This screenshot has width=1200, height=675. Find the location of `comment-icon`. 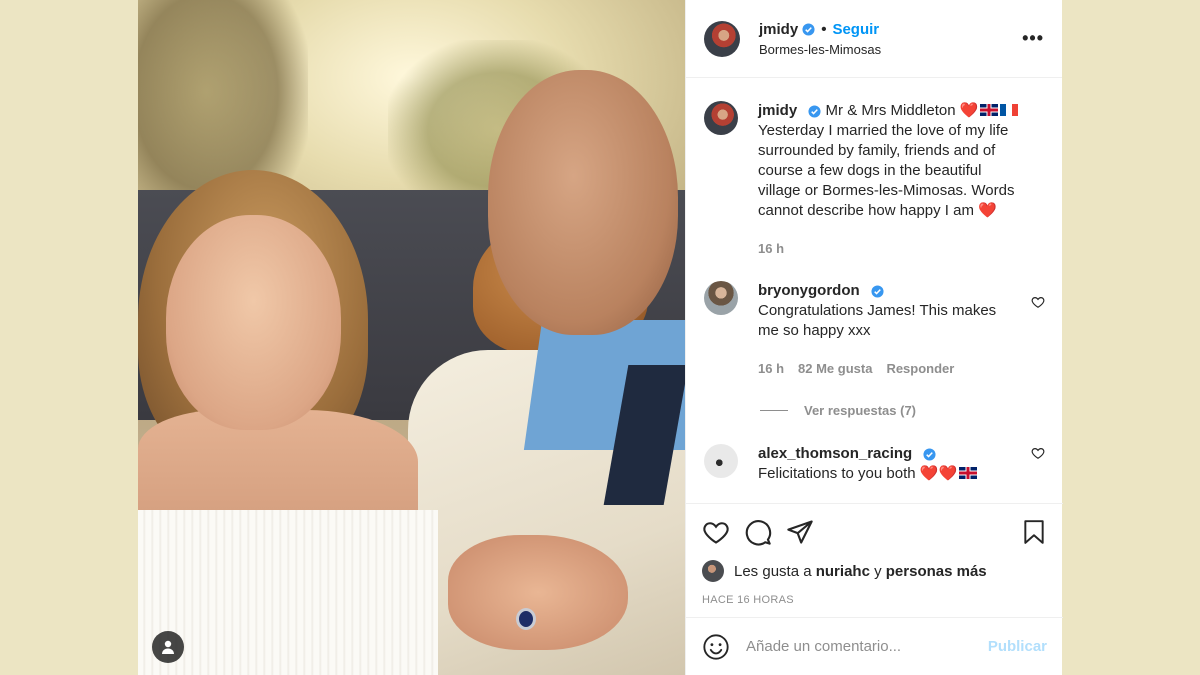

comment-icon is located at coordinates (758, 532).